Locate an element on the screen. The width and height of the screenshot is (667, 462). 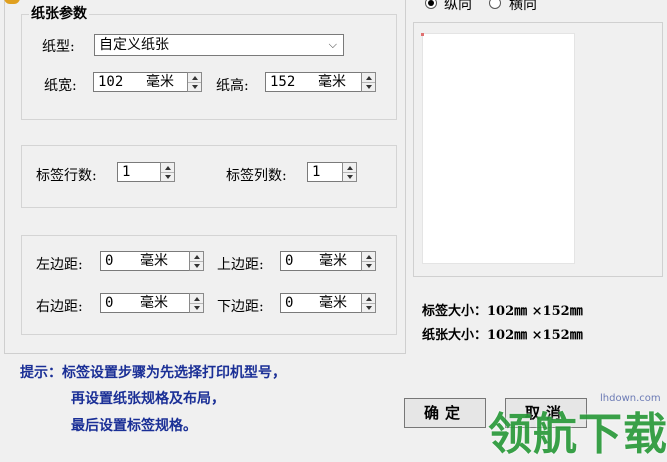
paper-size-info: 纸张大小：102㎜ ×152㎜ is located at coordinates (502, 335).